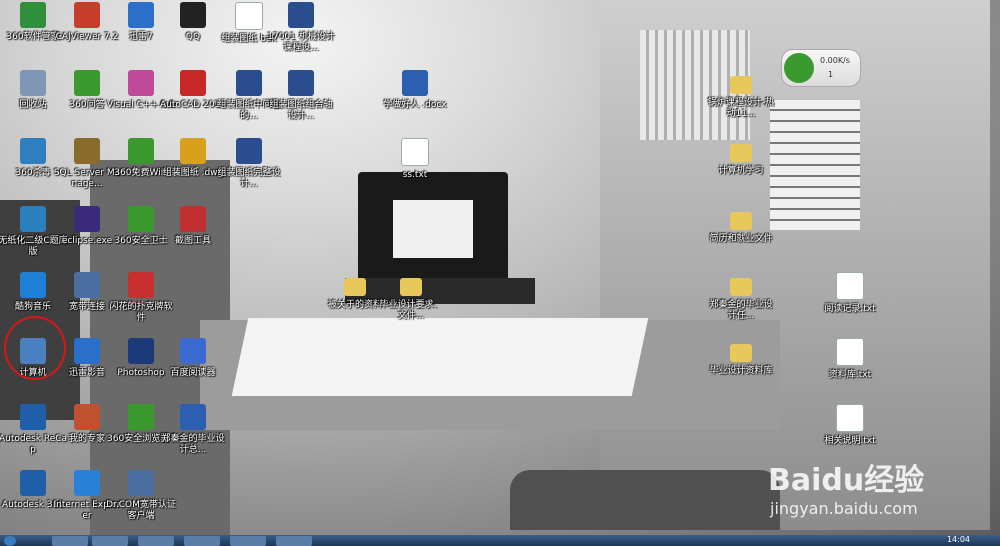 Image resolution: width=1000 pixels, height=546 pixels. Describe the element at coordinates (87, 151) in the screenshot. I see `sql-server-icon` at that location.